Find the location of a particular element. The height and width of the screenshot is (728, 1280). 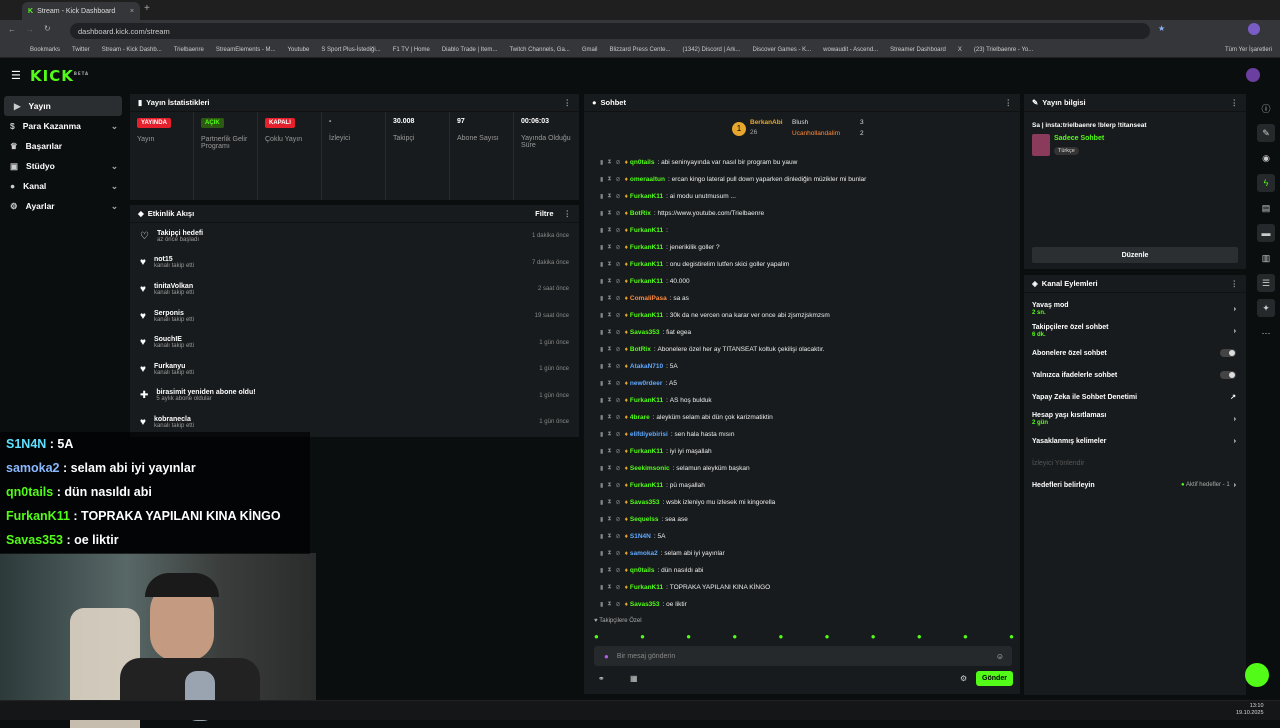

profile-avatar is located at coordinates (1254, 29).